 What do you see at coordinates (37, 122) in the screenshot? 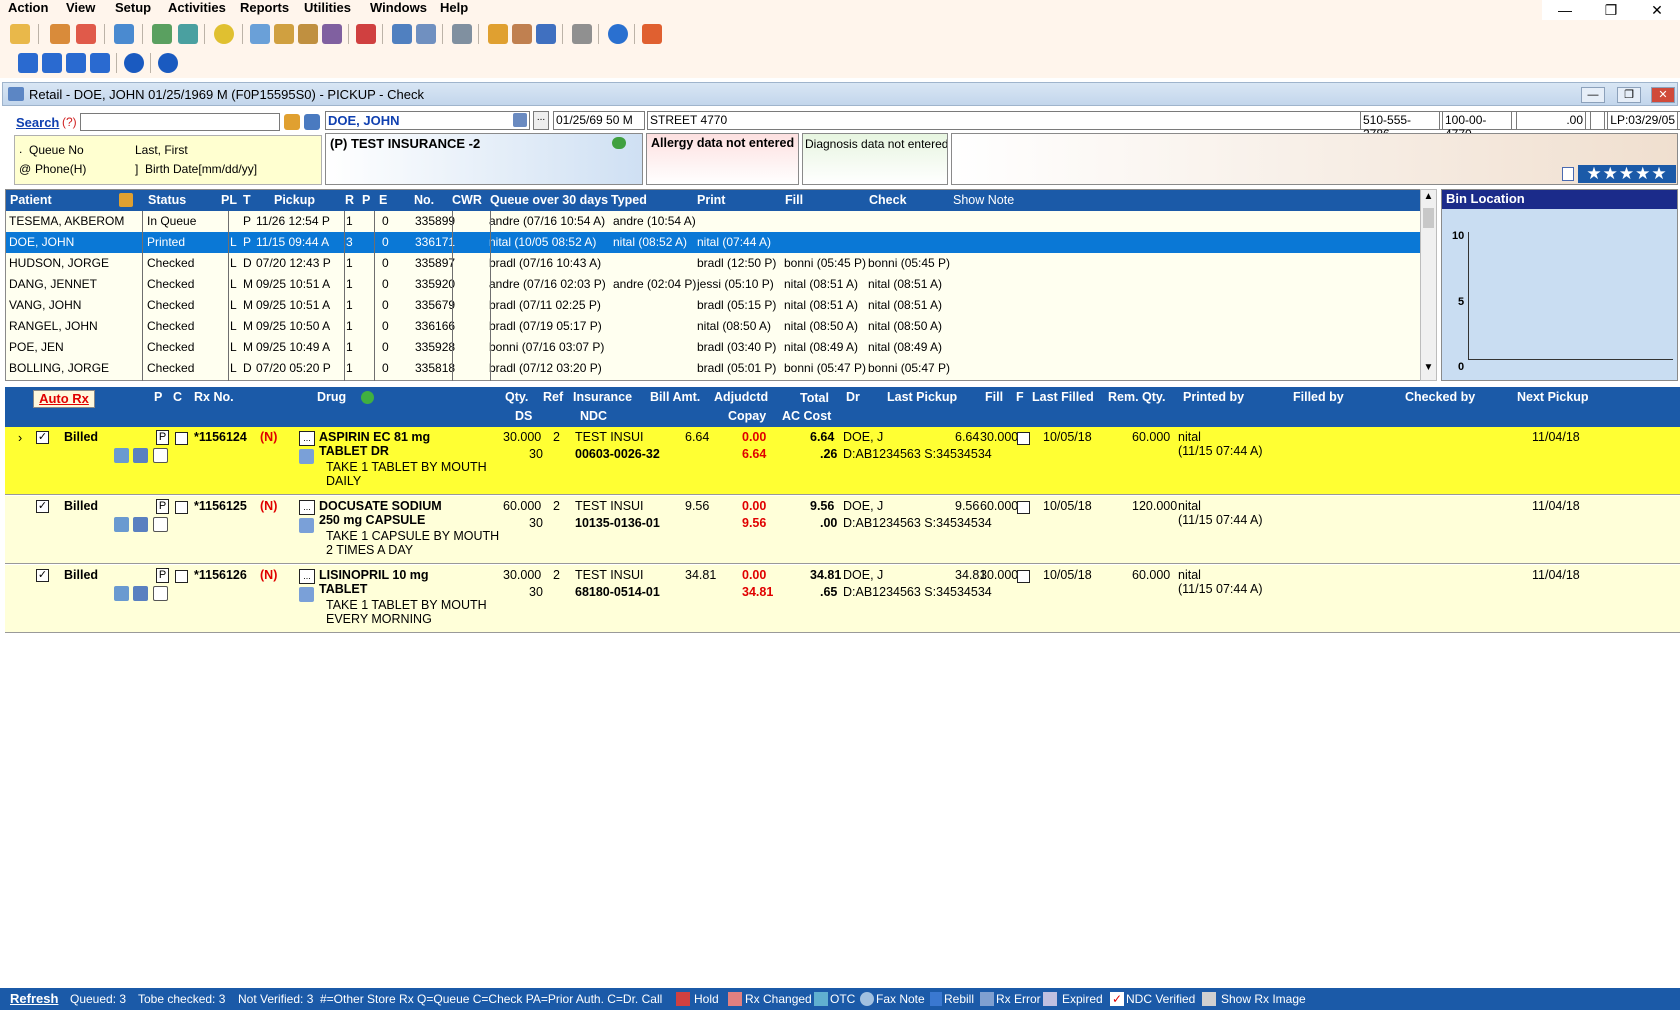
I see `search-label: Search` at bounding box center [37, 122].